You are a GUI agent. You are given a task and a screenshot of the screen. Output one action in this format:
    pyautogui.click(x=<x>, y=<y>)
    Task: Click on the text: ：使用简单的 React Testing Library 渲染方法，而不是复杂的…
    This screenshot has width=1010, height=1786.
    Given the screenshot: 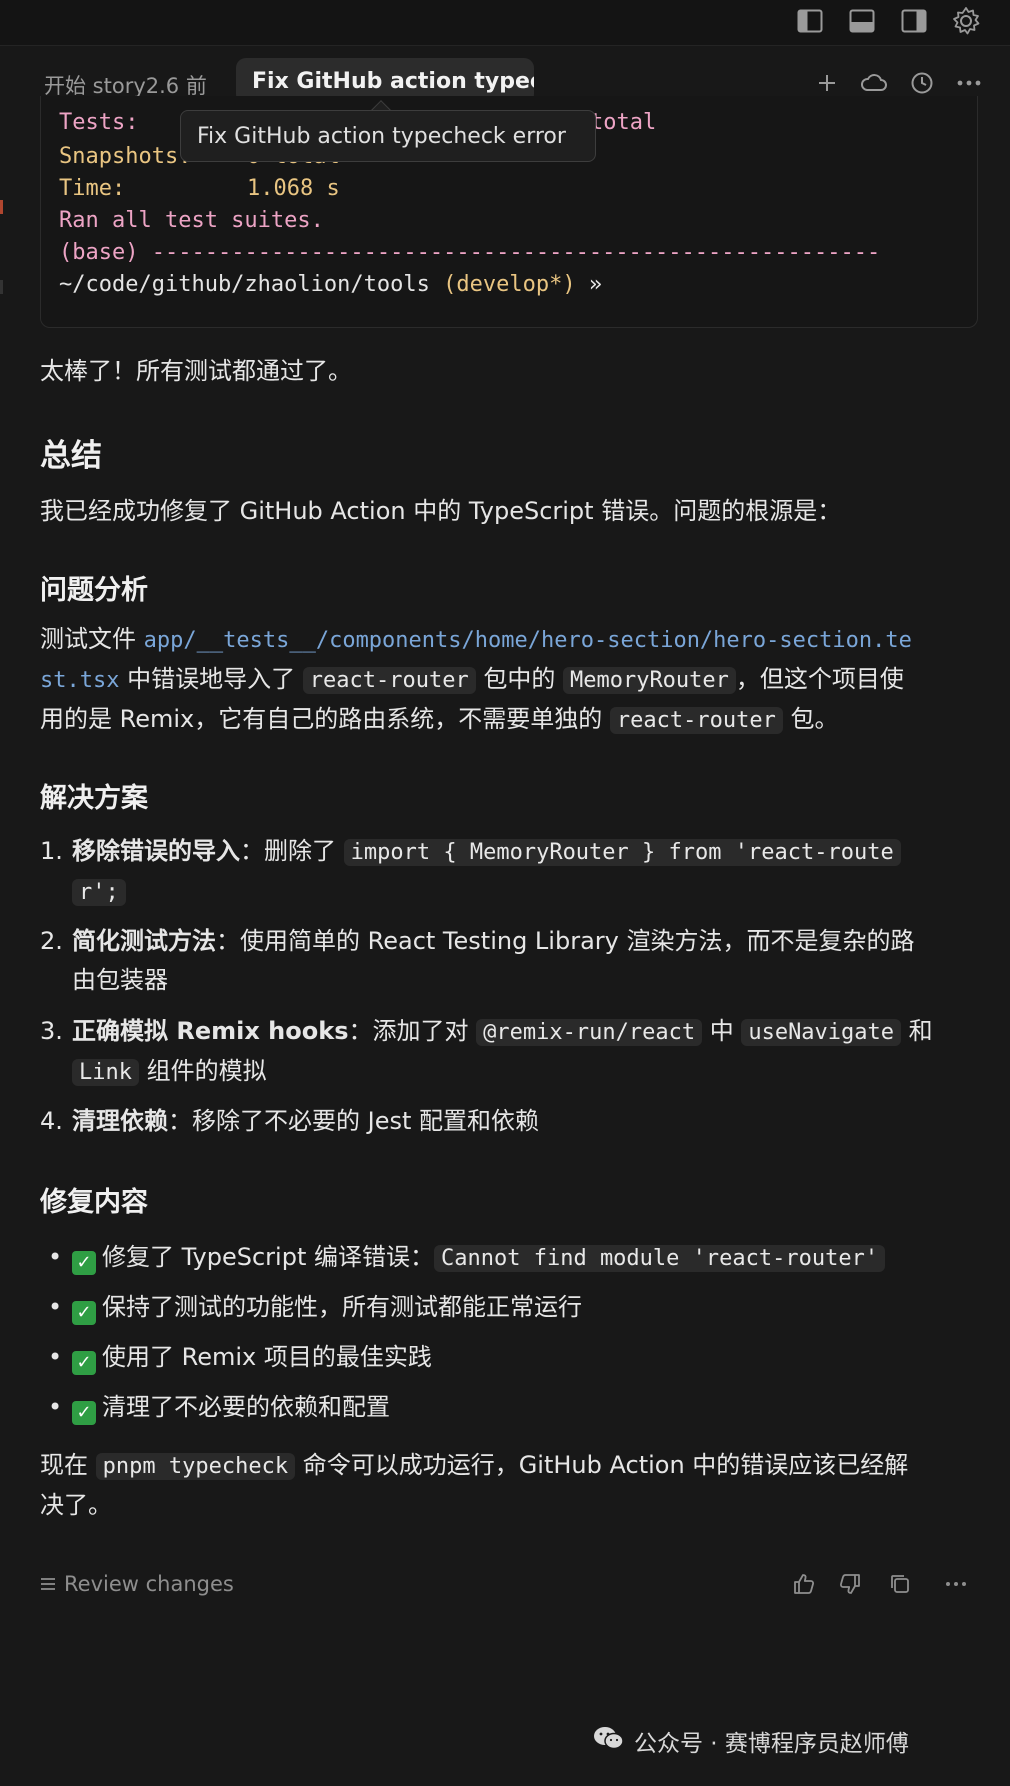 What is the action you would take?
    pyautogui.click(x=565, y=941)
    